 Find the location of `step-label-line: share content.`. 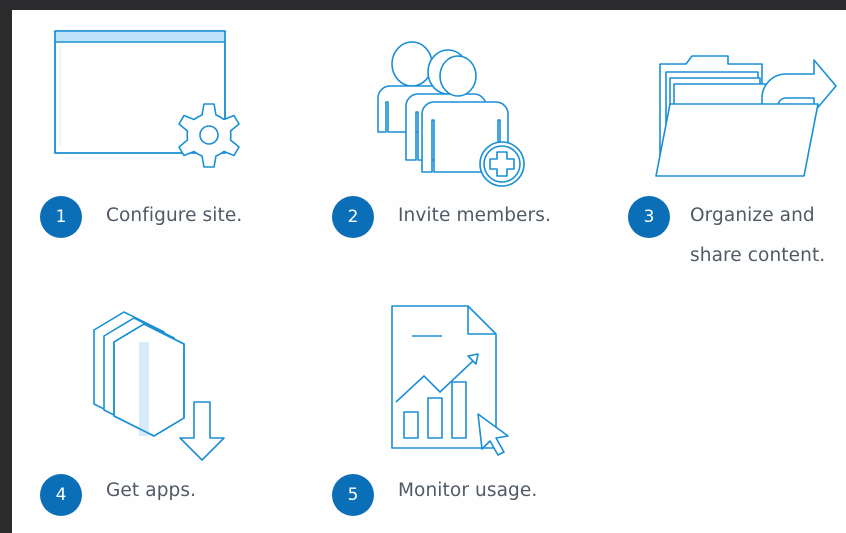

step-label-line: share content. is located at coordinates (758, 255).